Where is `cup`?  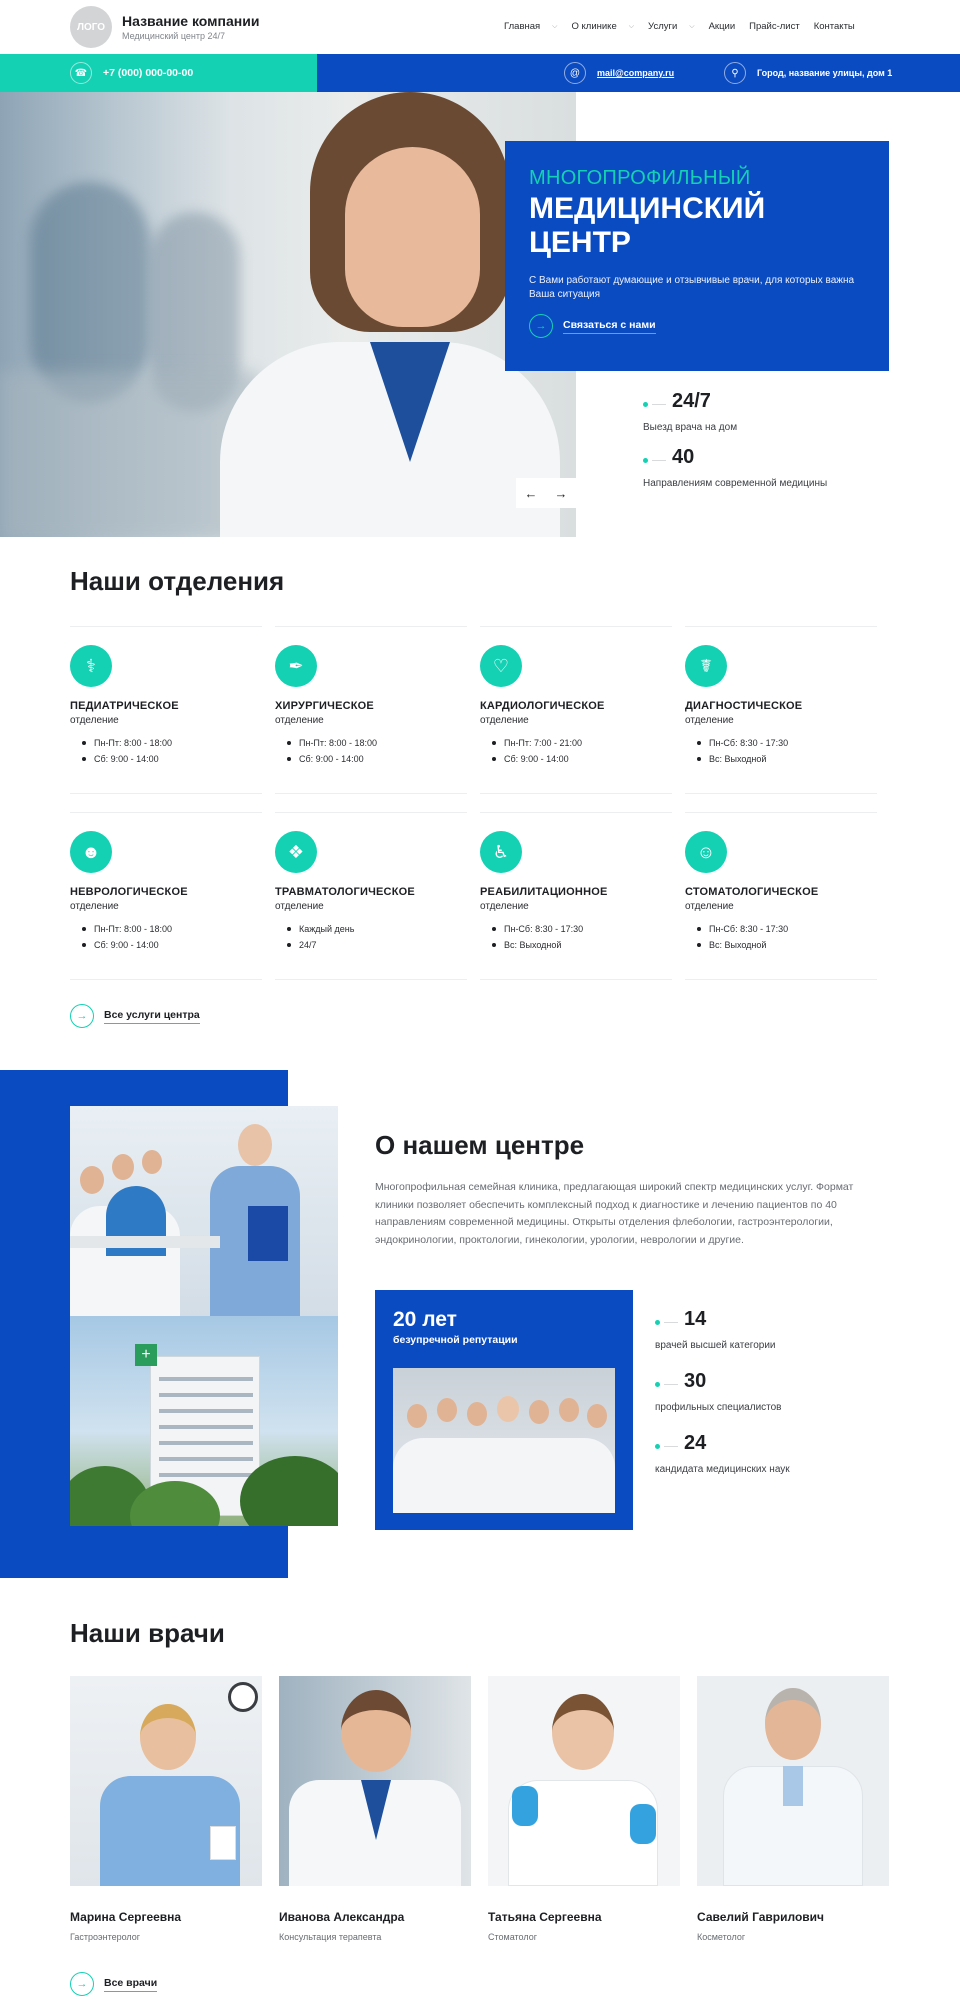 cup is located at coordinates (223, 1843).